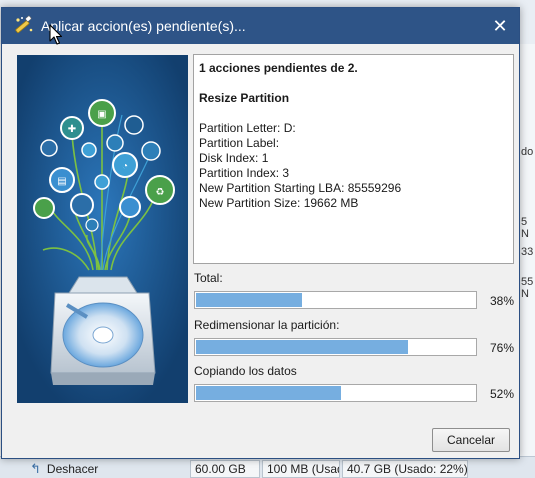 The height and width of the screenshot is (478, 535). I want to click on detail-line: New Partition Size: 19662 MB, so click(279, 203).